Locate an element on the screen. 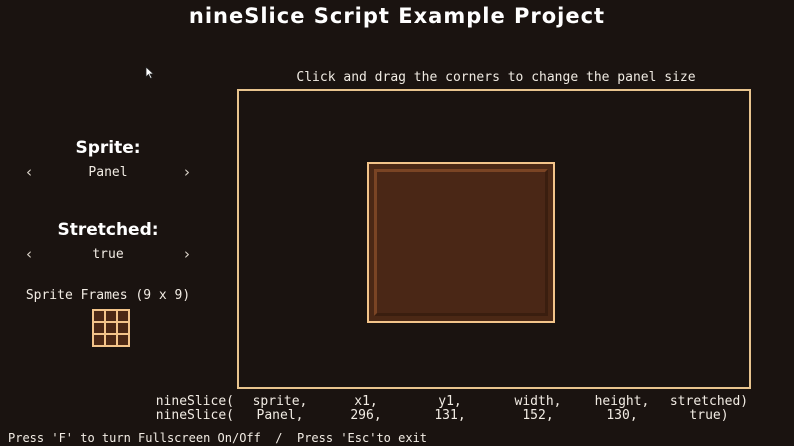 Image resolution: width=794 pixels, height=446 pixels. code-fn-line1: nineSlice( is located at coordinates (194, 401).